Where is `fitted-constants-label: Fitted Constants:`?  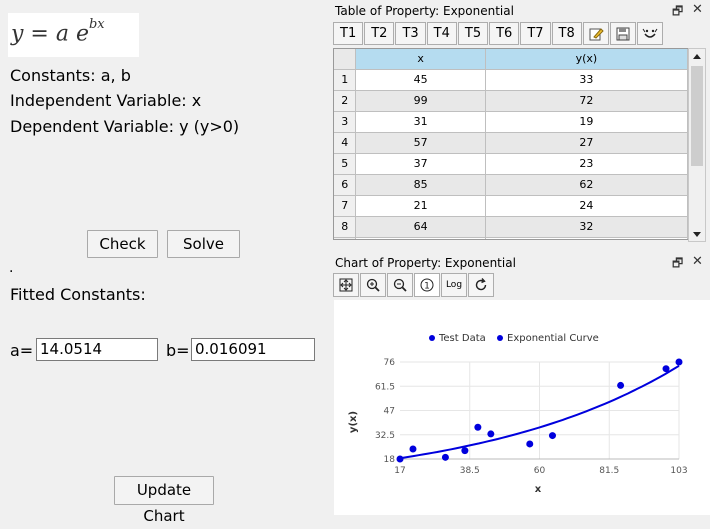
fitted-constants-label: Fitted Constants: is located at coordinates (78, 294).